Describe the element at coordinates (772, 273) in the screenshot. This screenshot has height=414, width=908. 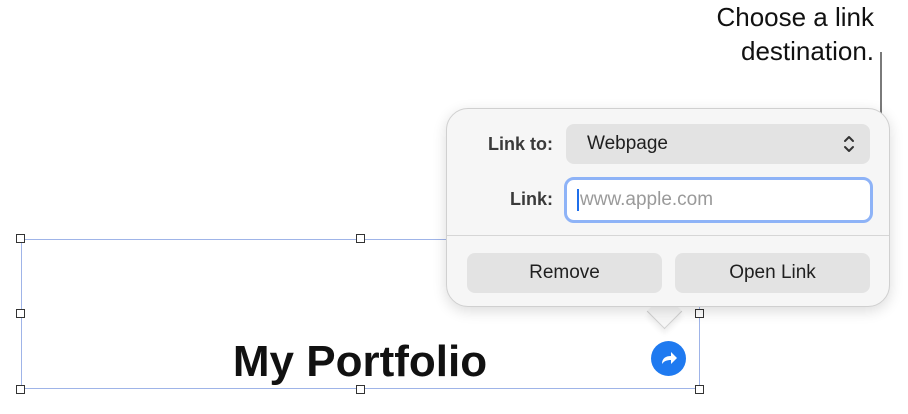
I see `open-link-button: Open Link` at that location.